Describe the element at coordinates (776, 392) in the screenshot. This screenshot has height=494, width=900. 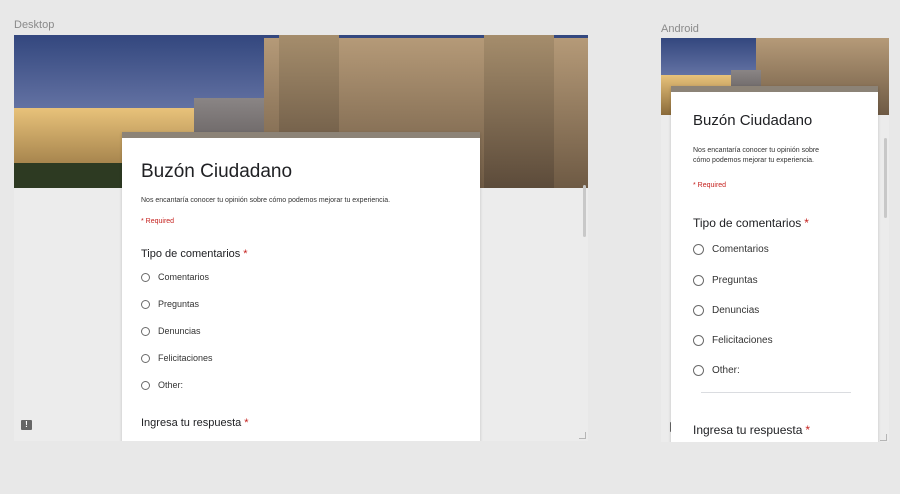
I see `other-input-underline` at that location.